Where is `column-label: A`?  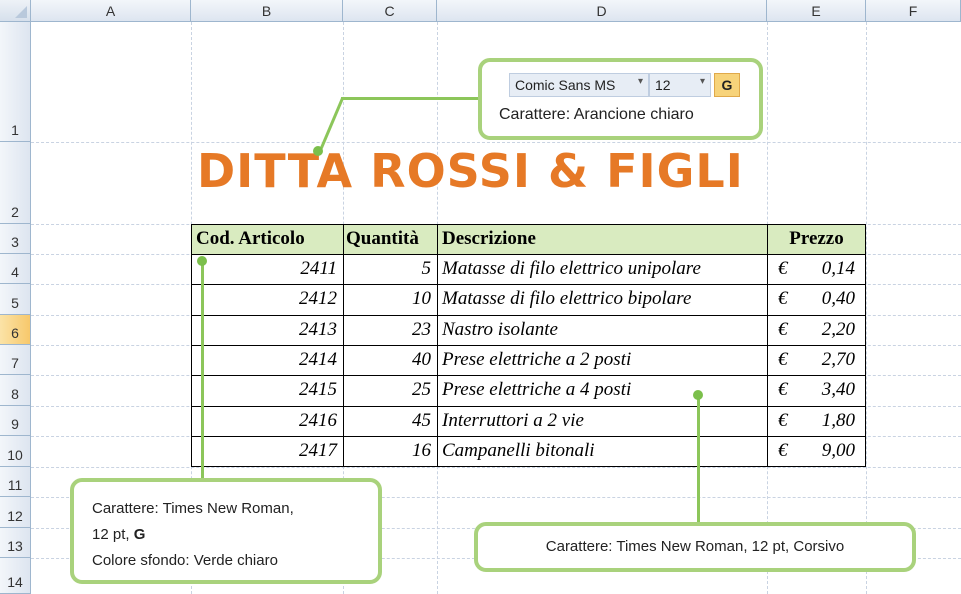
column-label: A is located at coordinates (110, 11).